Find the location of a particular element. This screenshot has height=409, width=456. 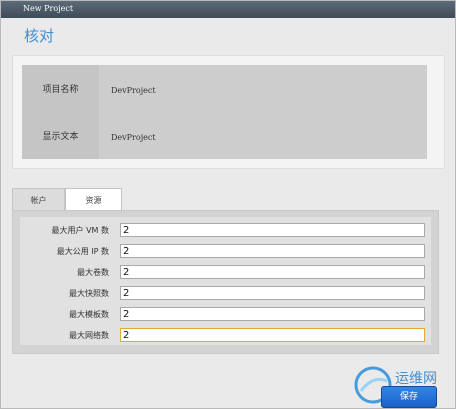

display-text-value: DevProject is located at coordinates (133, 137).